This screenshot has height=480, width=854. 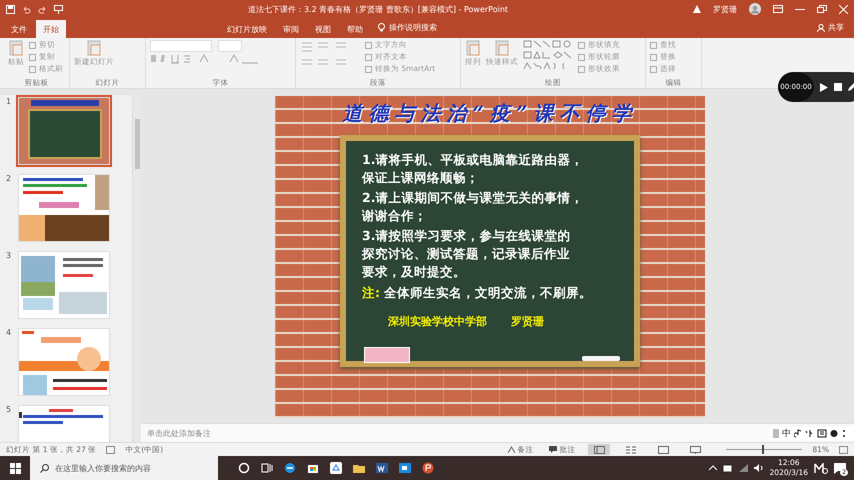 I want to click on slideshow-icon, so click(x=695, y=450).